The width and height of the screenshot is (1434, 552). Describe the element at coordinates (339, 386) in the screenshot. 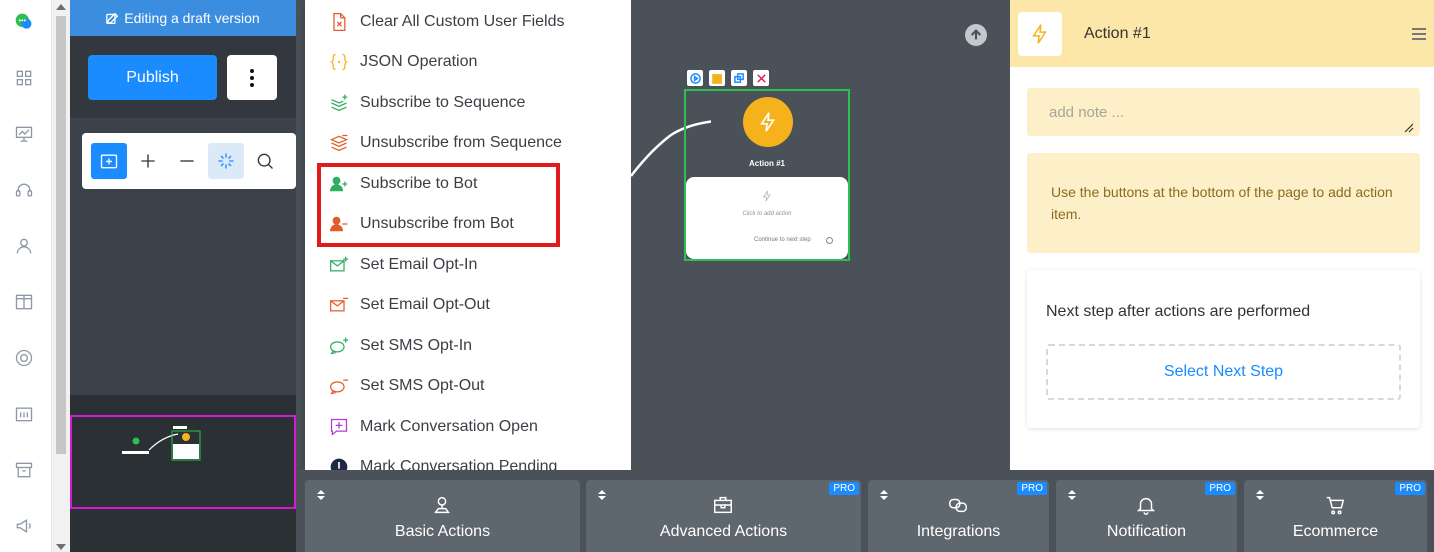

I see `sms-minus-icon` at that location.